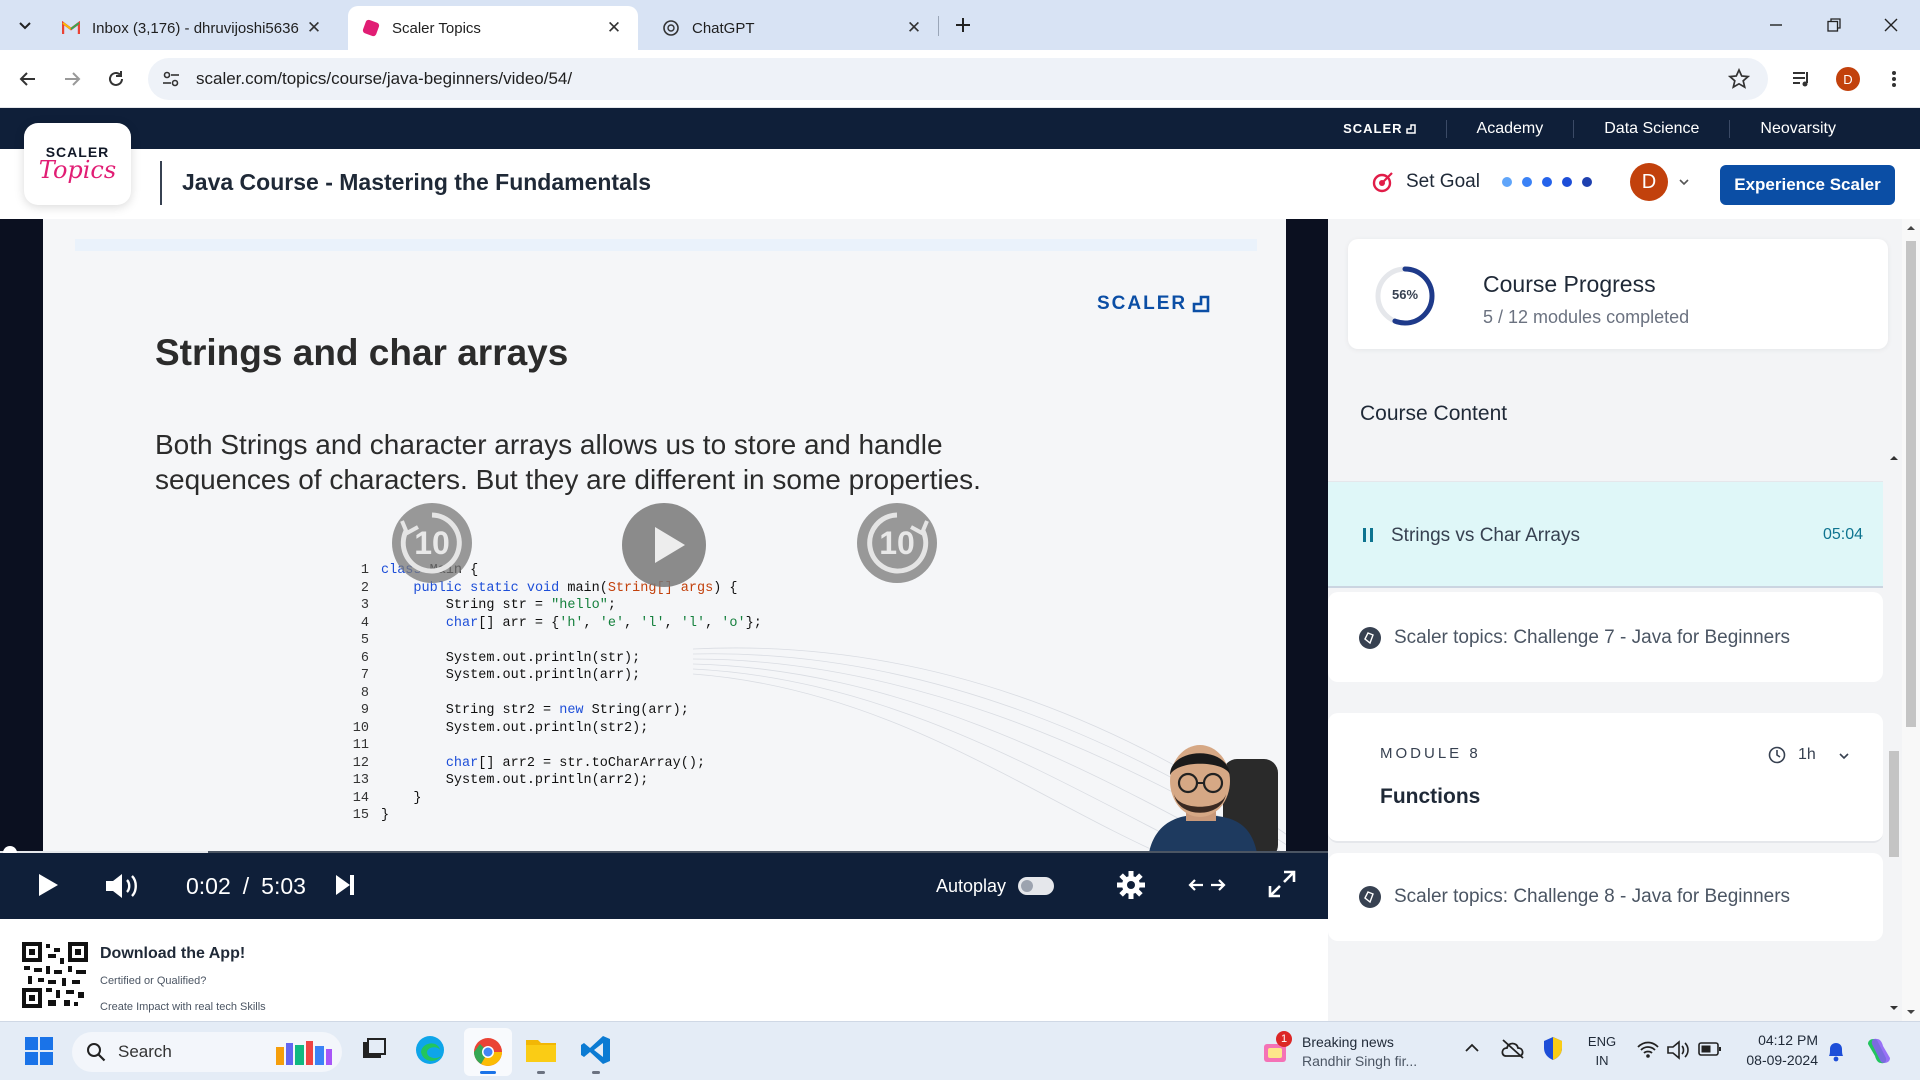 The height and width of the screenshot is (1080, 1920). I want to click on header-divider, so click(161, 183).